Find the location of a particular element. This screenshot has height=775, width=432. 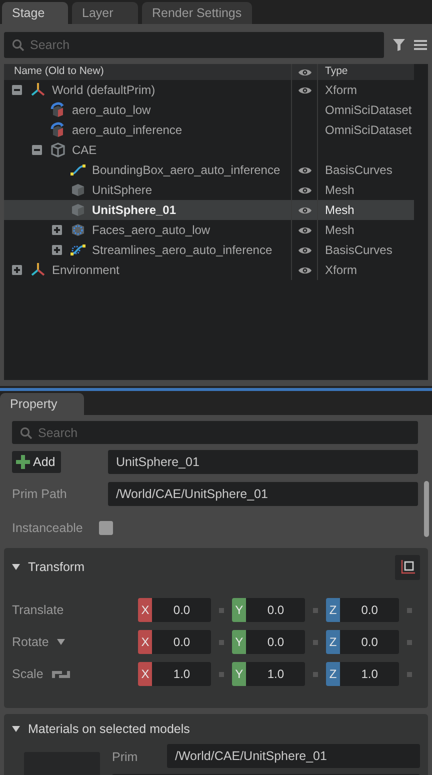

section-title: Materials on selected models is located at coordinates (109, 729).